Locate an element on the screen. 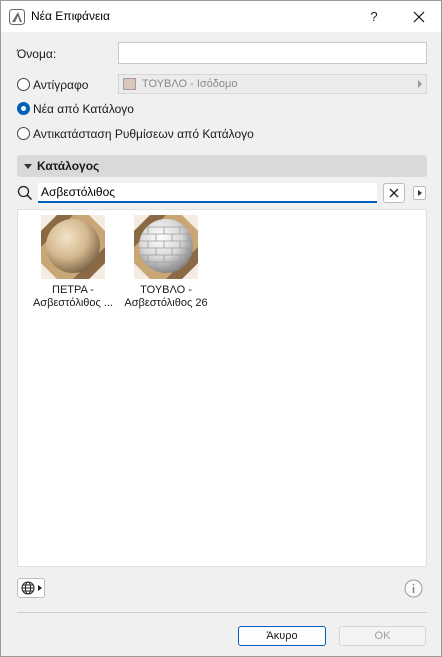  brick-sphere-icon is located at coordinates (166, 247).